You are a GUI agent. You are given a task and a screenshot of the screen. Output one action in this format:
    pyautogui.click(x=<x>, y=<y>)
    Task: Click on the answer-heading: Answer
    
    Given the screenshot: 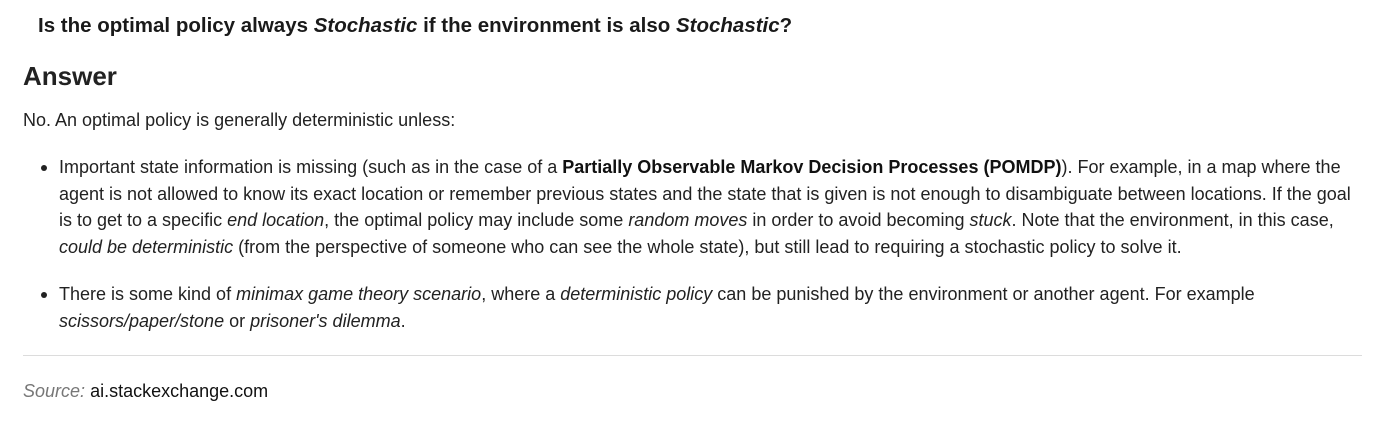 What is the action you would take?
    pyautogui.click(x=70, y=76)
    